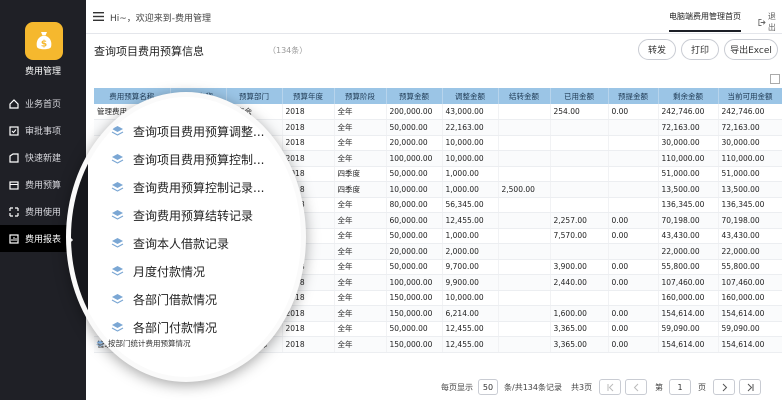 This screenshot has width=782, height=400. I want to click on column-header: 预算年度, so click(308, 96).